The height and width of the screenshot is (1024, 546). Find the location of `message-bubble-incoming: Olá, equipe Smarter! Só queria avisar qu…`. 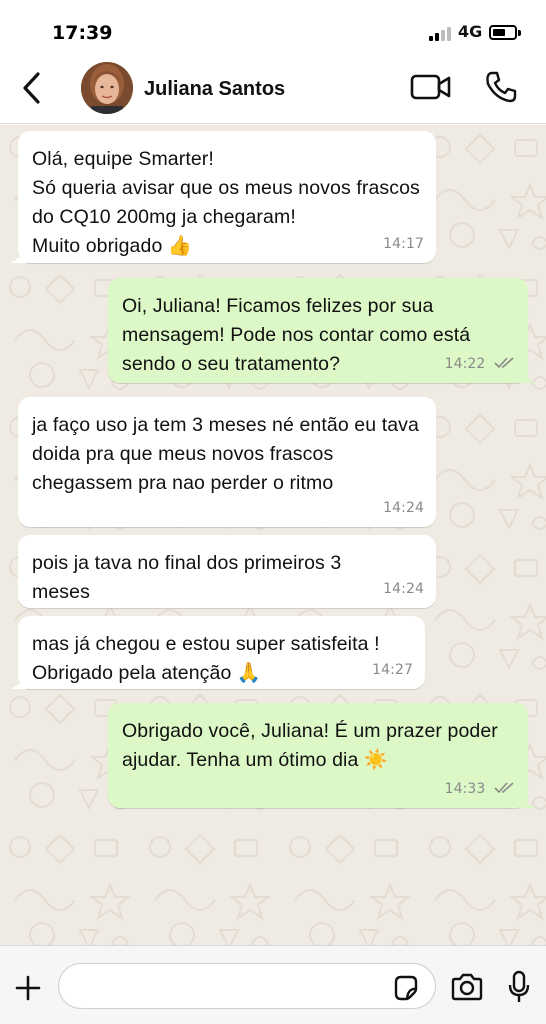

message-bubble-incoming: Olá, equipe Smarter! Só queria avisar qu… is located at coordinates (223, 197).